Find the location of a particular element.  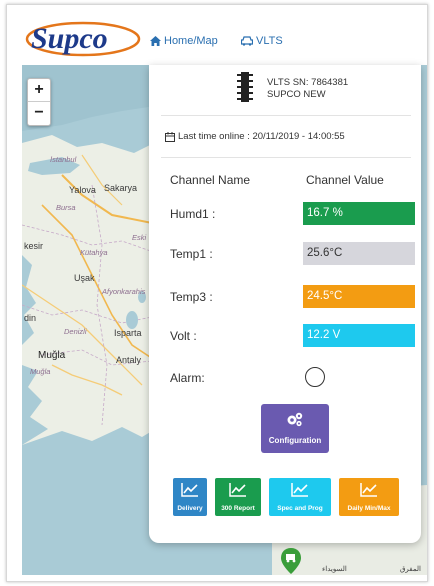

map-label-antalya: Antaly is located at coordinates (129, 360).